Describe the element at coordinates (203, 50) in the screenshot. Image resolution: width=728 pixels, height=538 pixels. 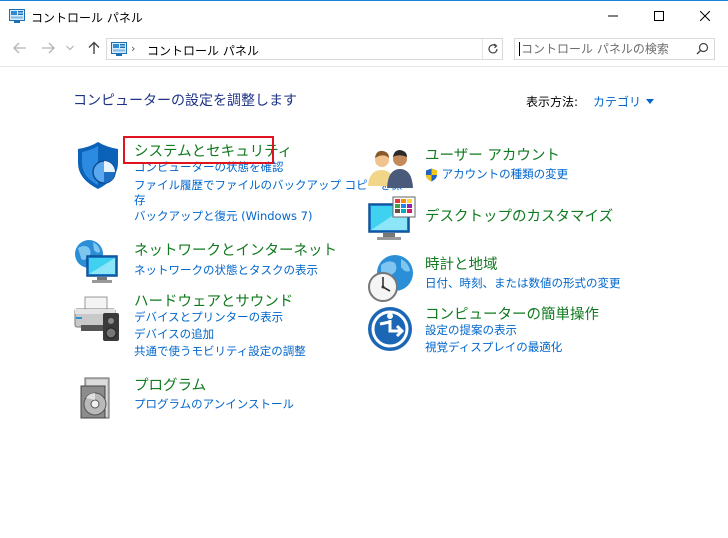
I see `breadcrumb-control-panel: コントロール パネル` at that location.